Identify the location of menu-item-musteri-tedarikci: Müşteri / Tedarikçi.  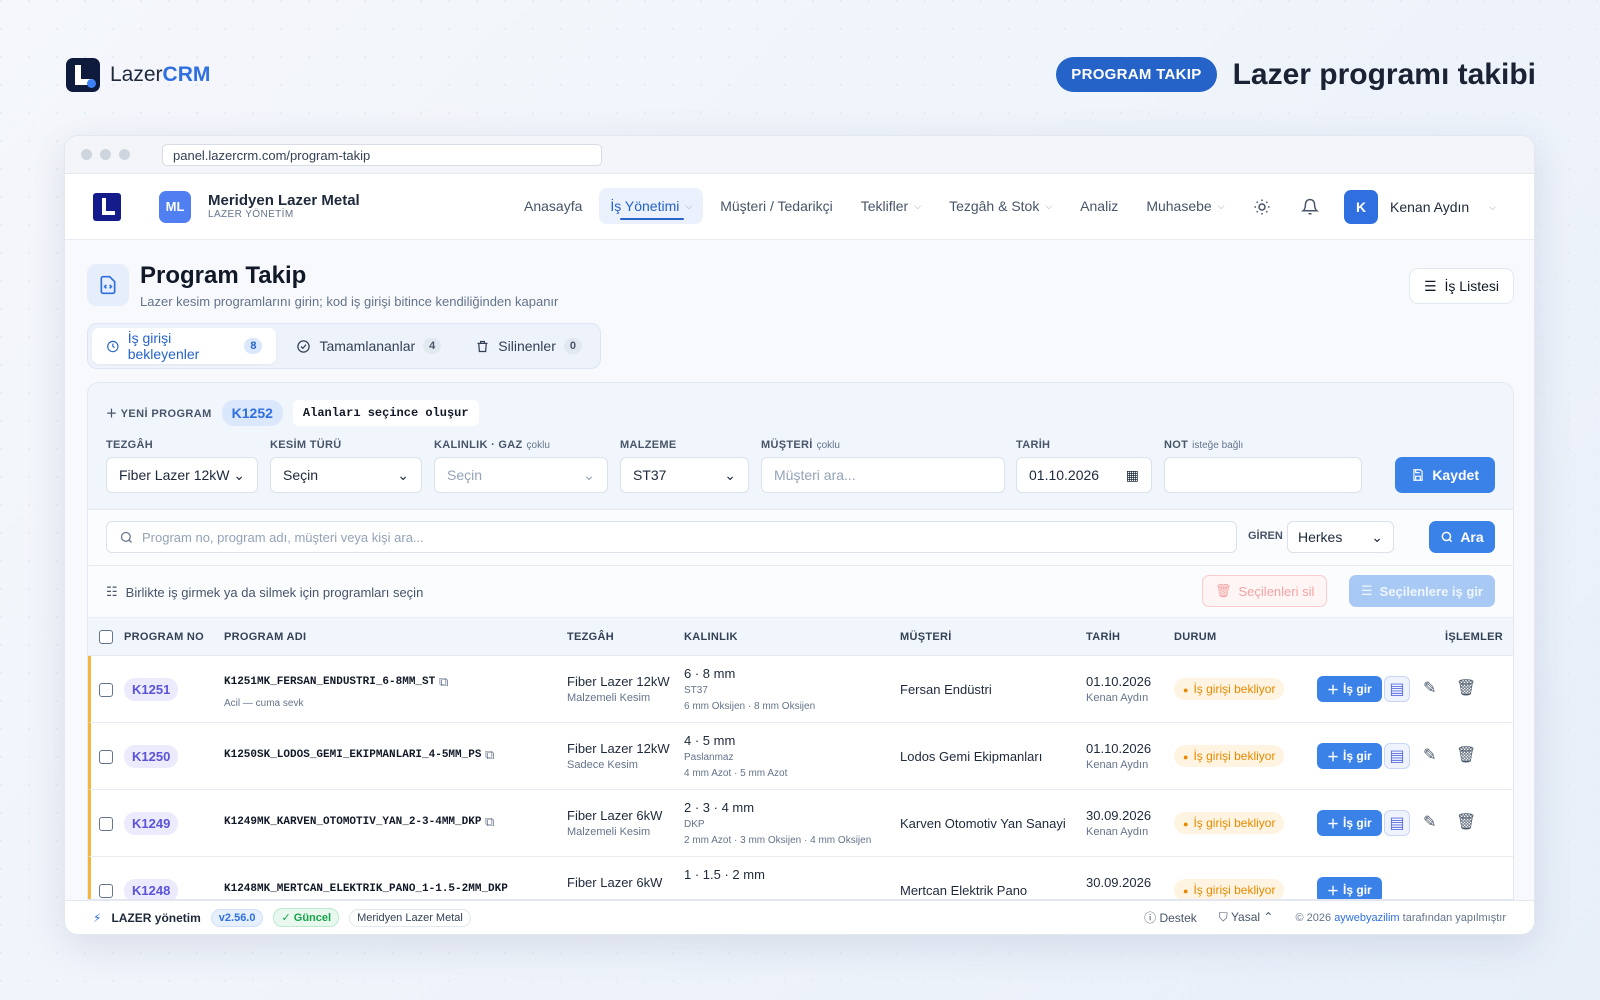
(776, 206).